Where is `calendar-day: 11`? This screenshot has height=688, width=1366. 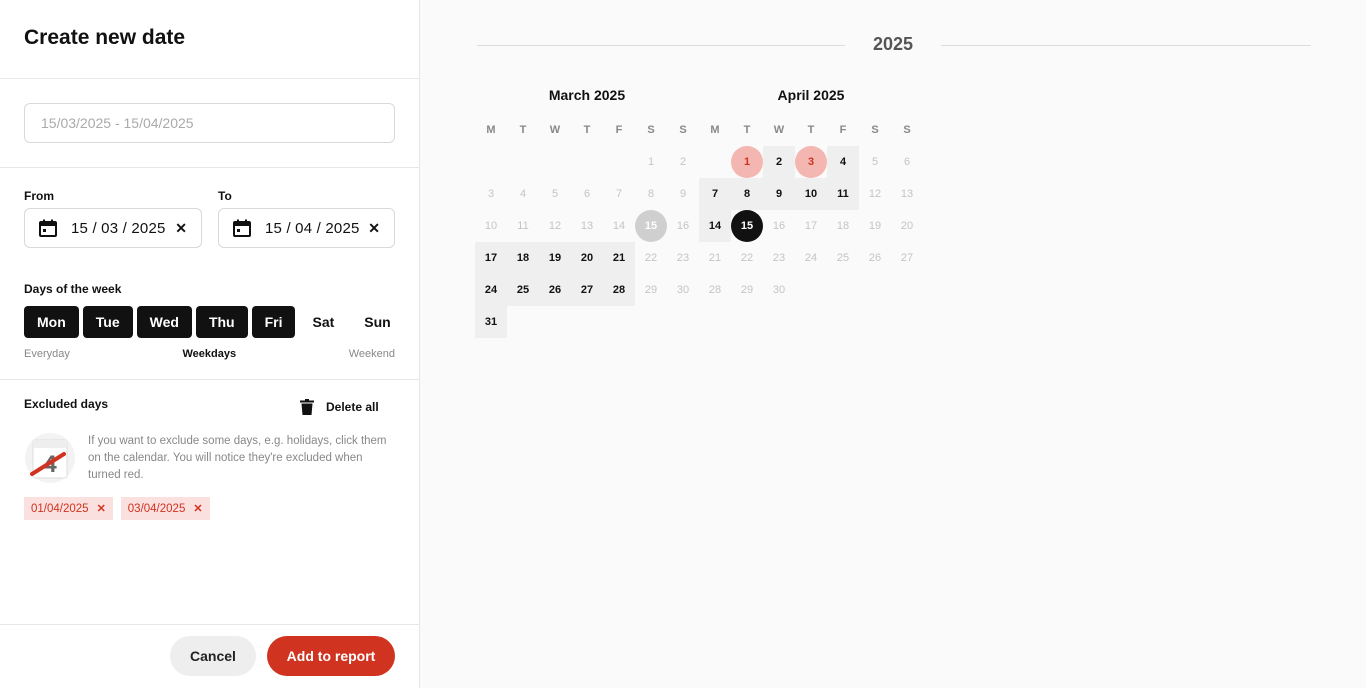 calendar-day: 11 is located at coordinates (523, 226).